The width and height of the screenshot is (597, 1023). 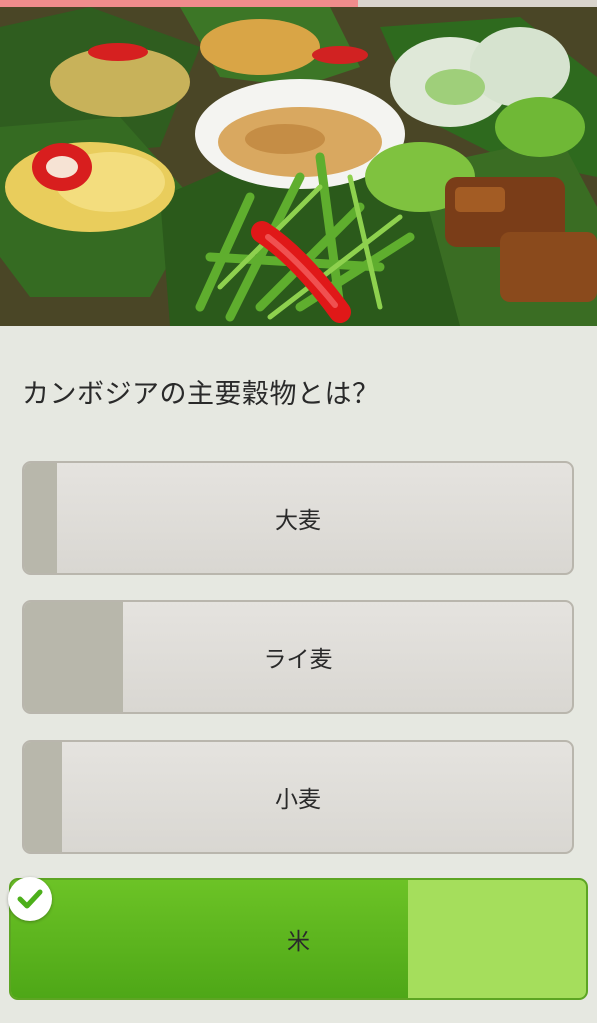 I want to click on answer-option-3: 小麦, so click(x=298, y=797).